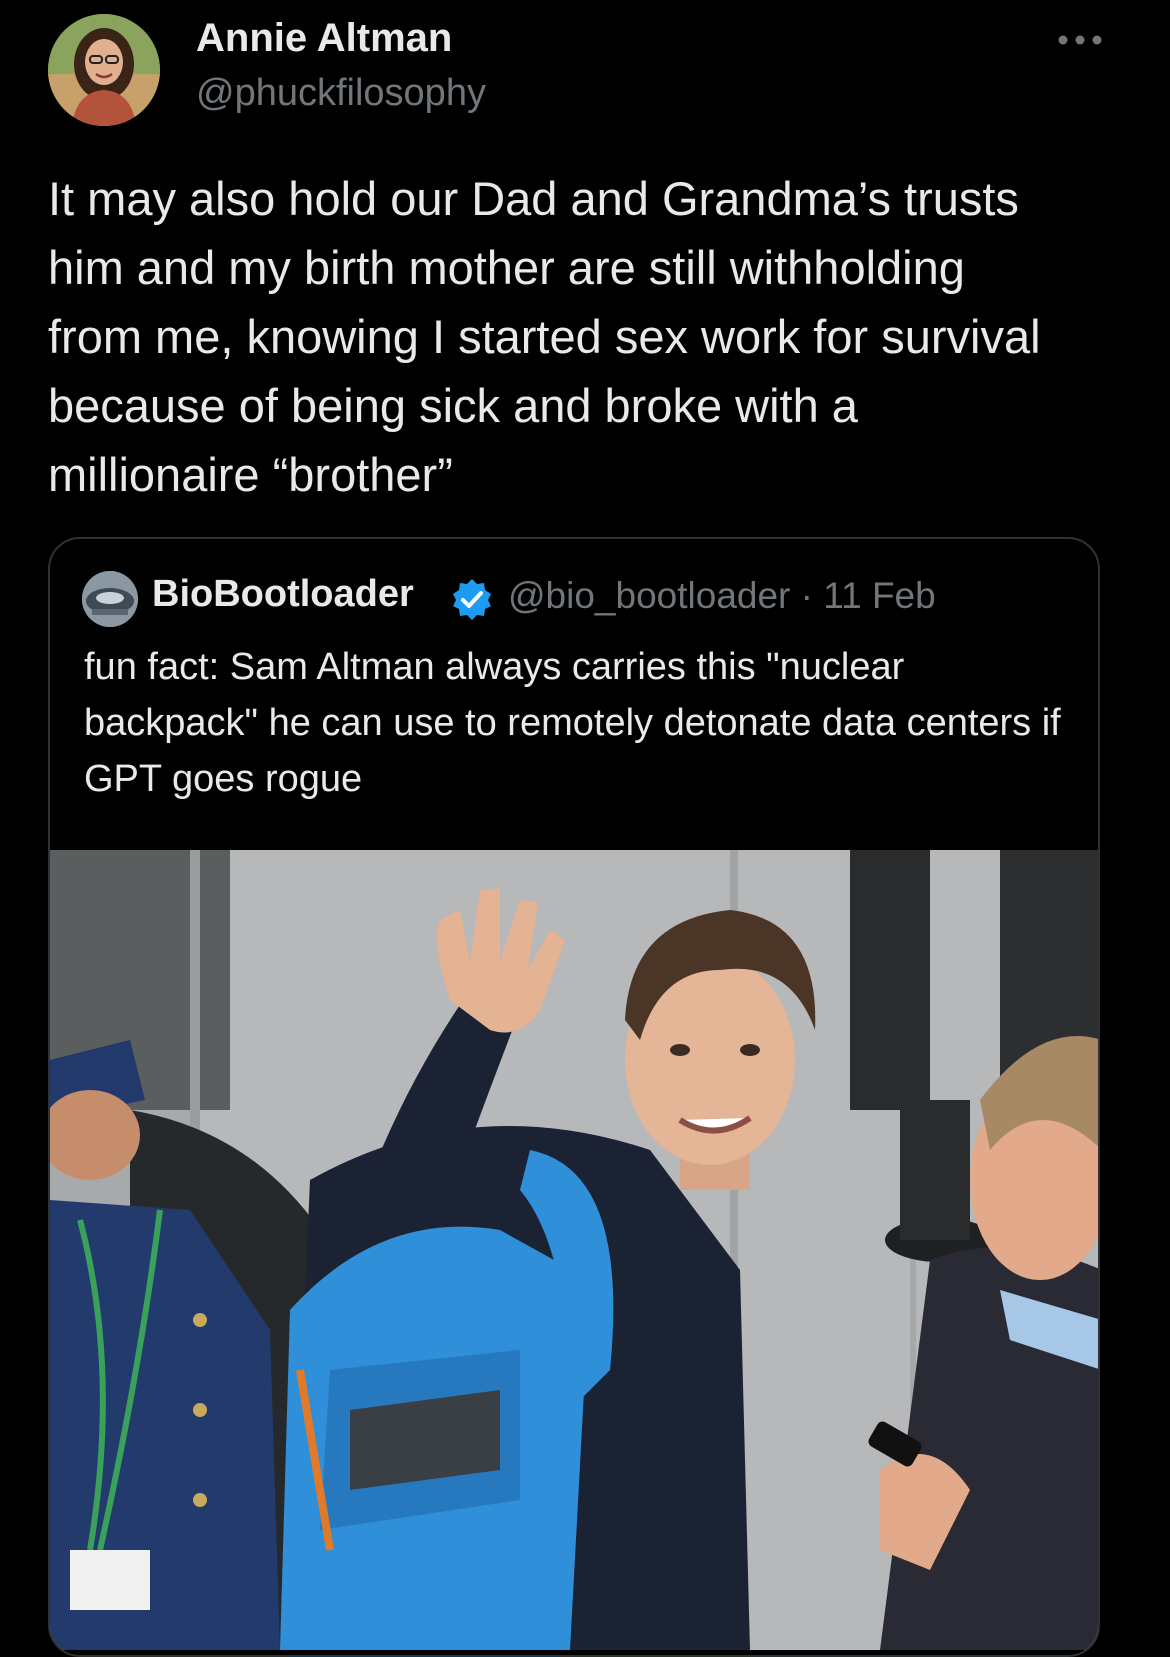 Image resolution: width=1170 pixels, height=1657 pixels. What do you see at coordinates (341, 93) in the screenshot?
I see `author-handle: @phuckfilosophy` at bounding box center [341, 93].